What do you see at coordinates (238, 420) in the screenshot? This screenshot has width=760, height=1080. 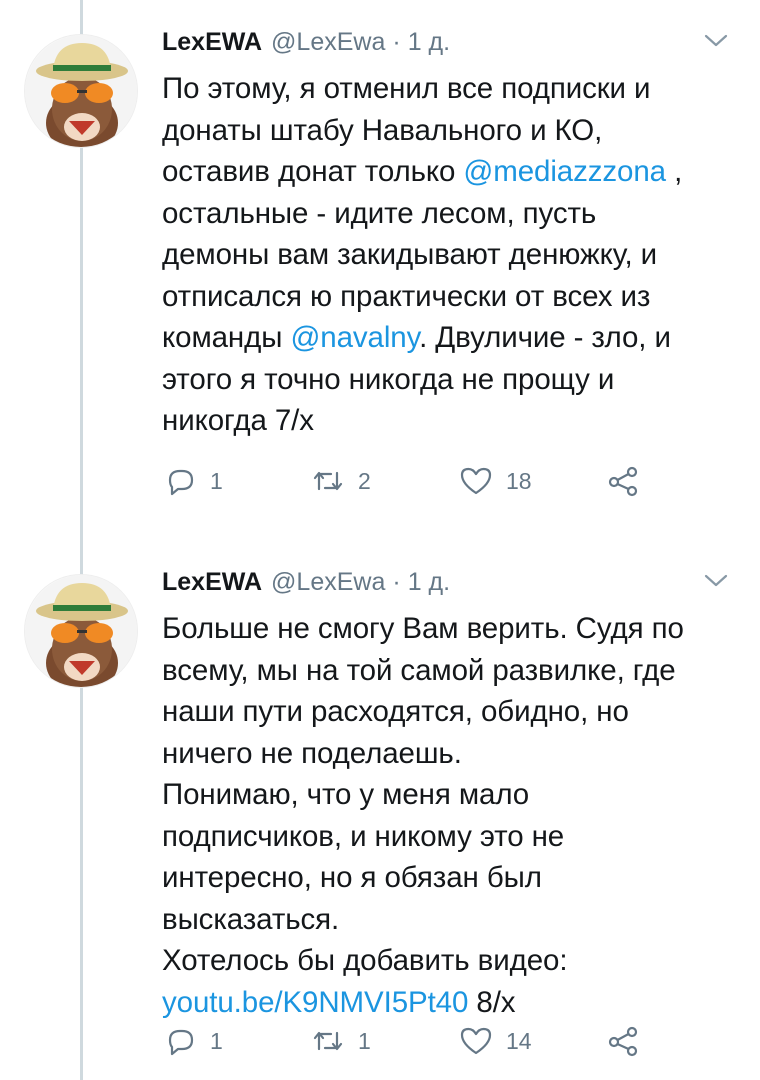 I see `tweet-text-line: никогда 7/х` at bounding box center [238, 420].